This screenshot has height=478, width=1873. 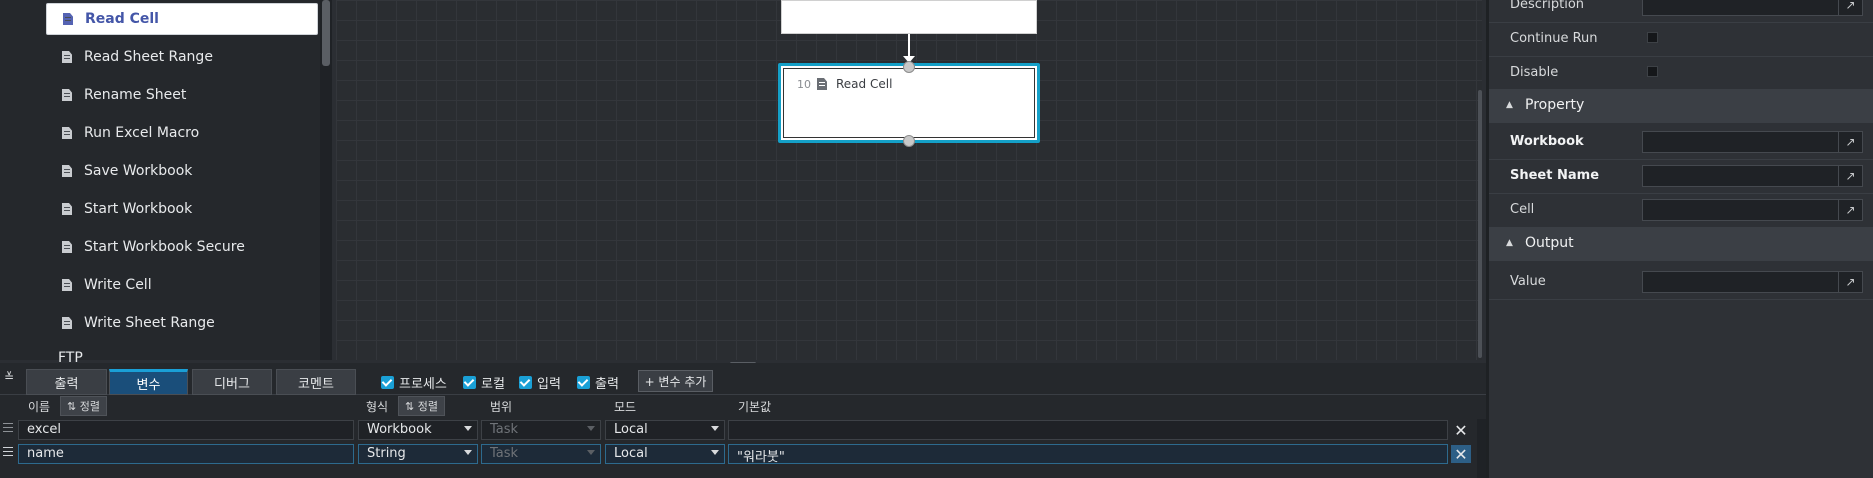 I want to click on column-mode-header: 모드, so click(x=625, y=407).